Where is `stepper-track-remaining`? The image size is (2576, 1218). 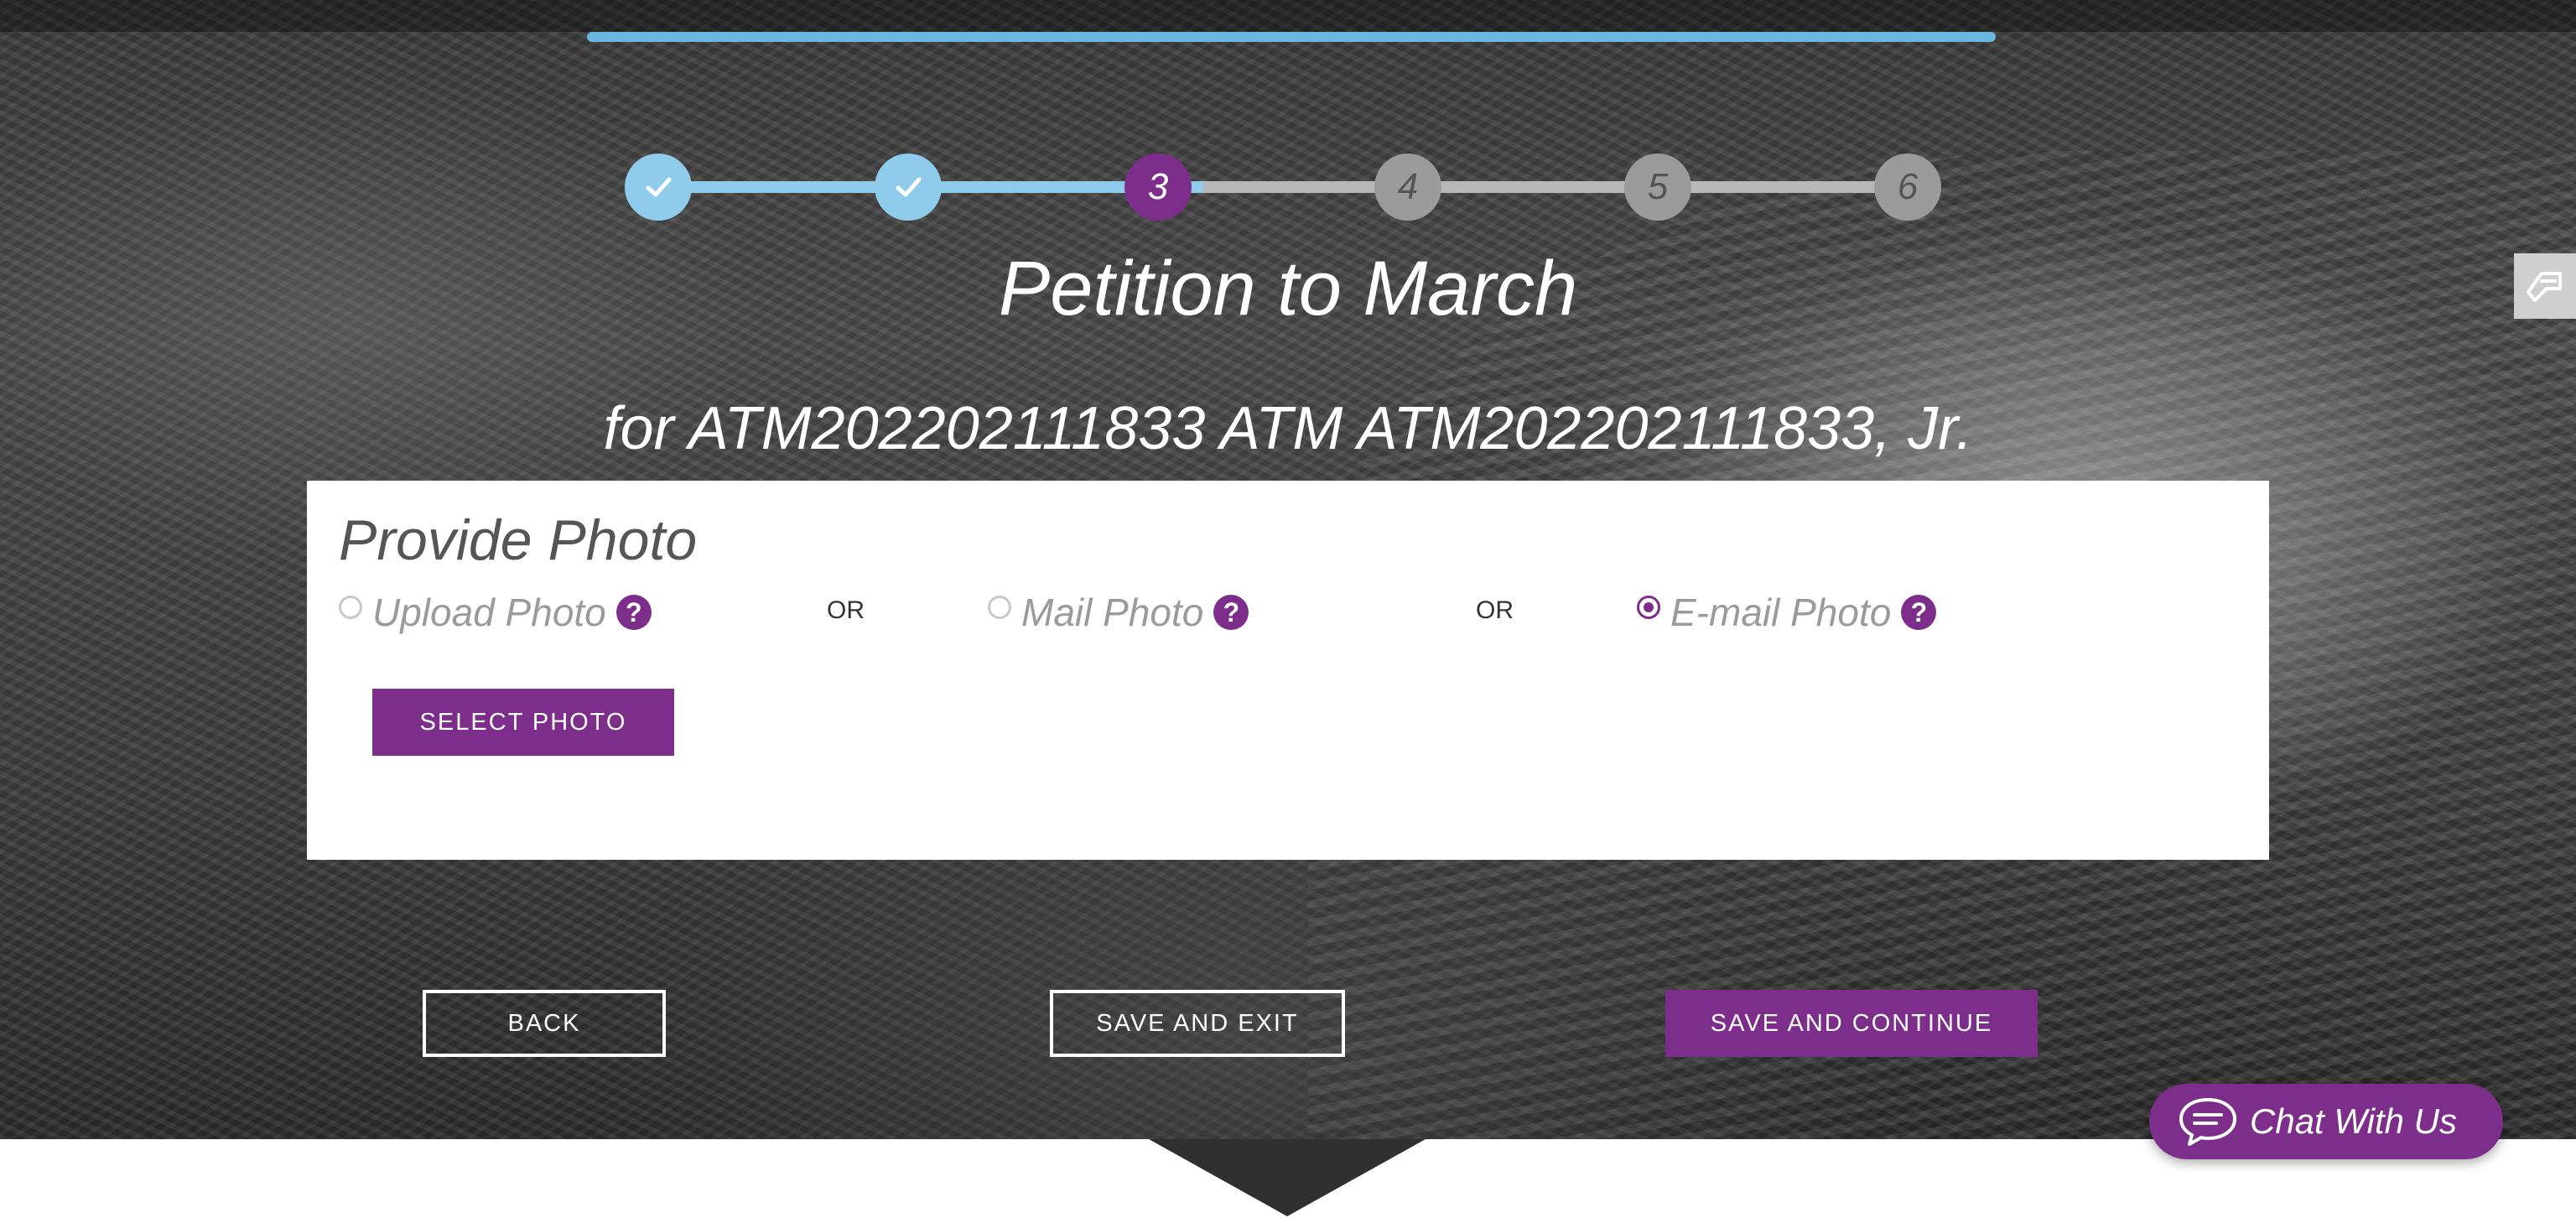
stepper-track-remaining is located at coordinates (1559, 187).